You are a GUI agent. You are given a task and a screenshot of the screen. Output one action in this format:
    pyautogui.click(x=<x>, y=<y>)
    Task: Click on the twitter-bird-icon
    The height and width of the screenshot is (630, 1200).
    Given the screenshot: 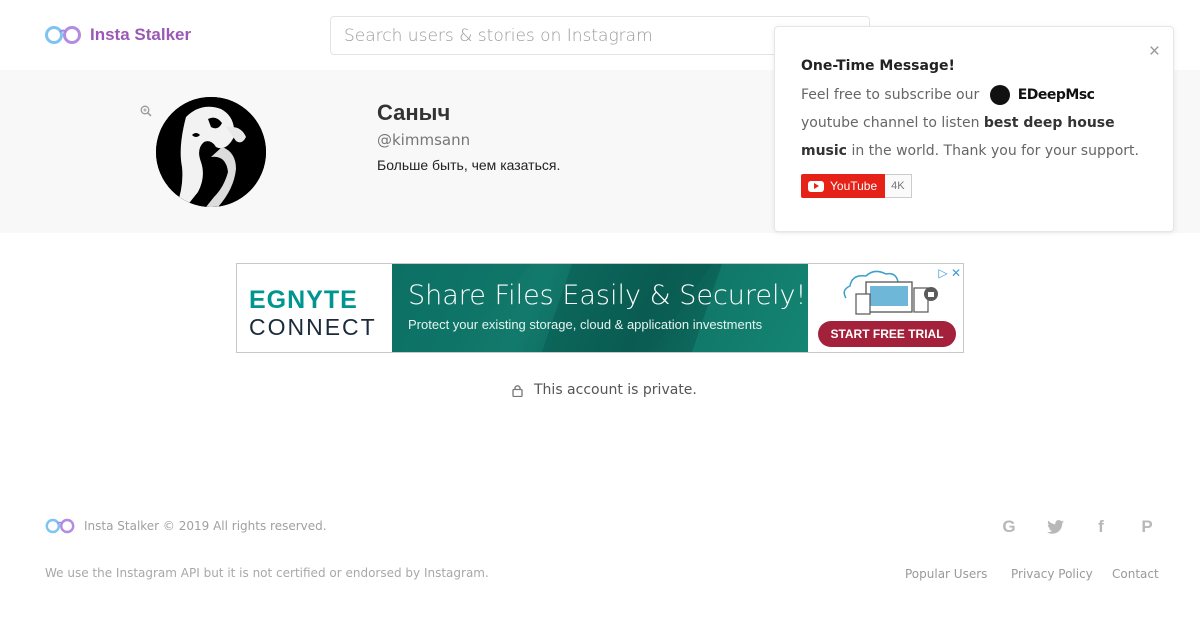 What is the action you would take?
    pyautogui.click(x=1055, y=527)
    